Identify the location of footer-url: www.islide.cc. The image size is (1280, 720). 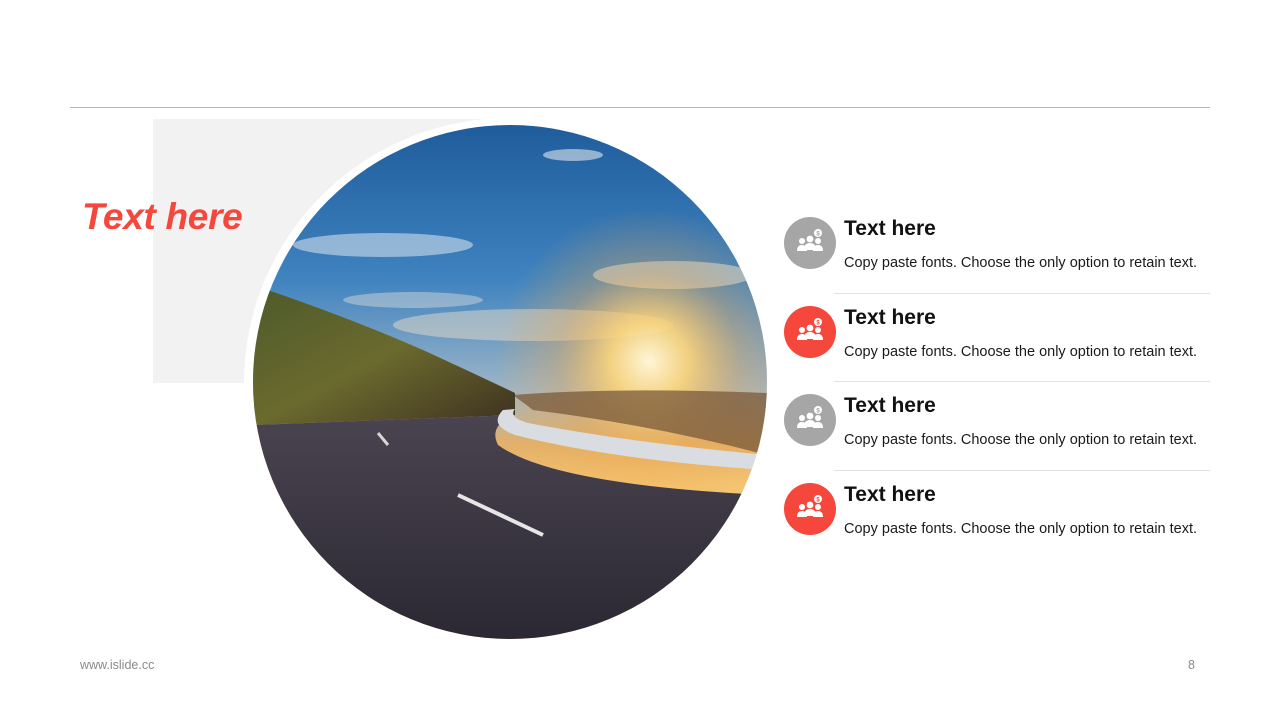
(117, 665).